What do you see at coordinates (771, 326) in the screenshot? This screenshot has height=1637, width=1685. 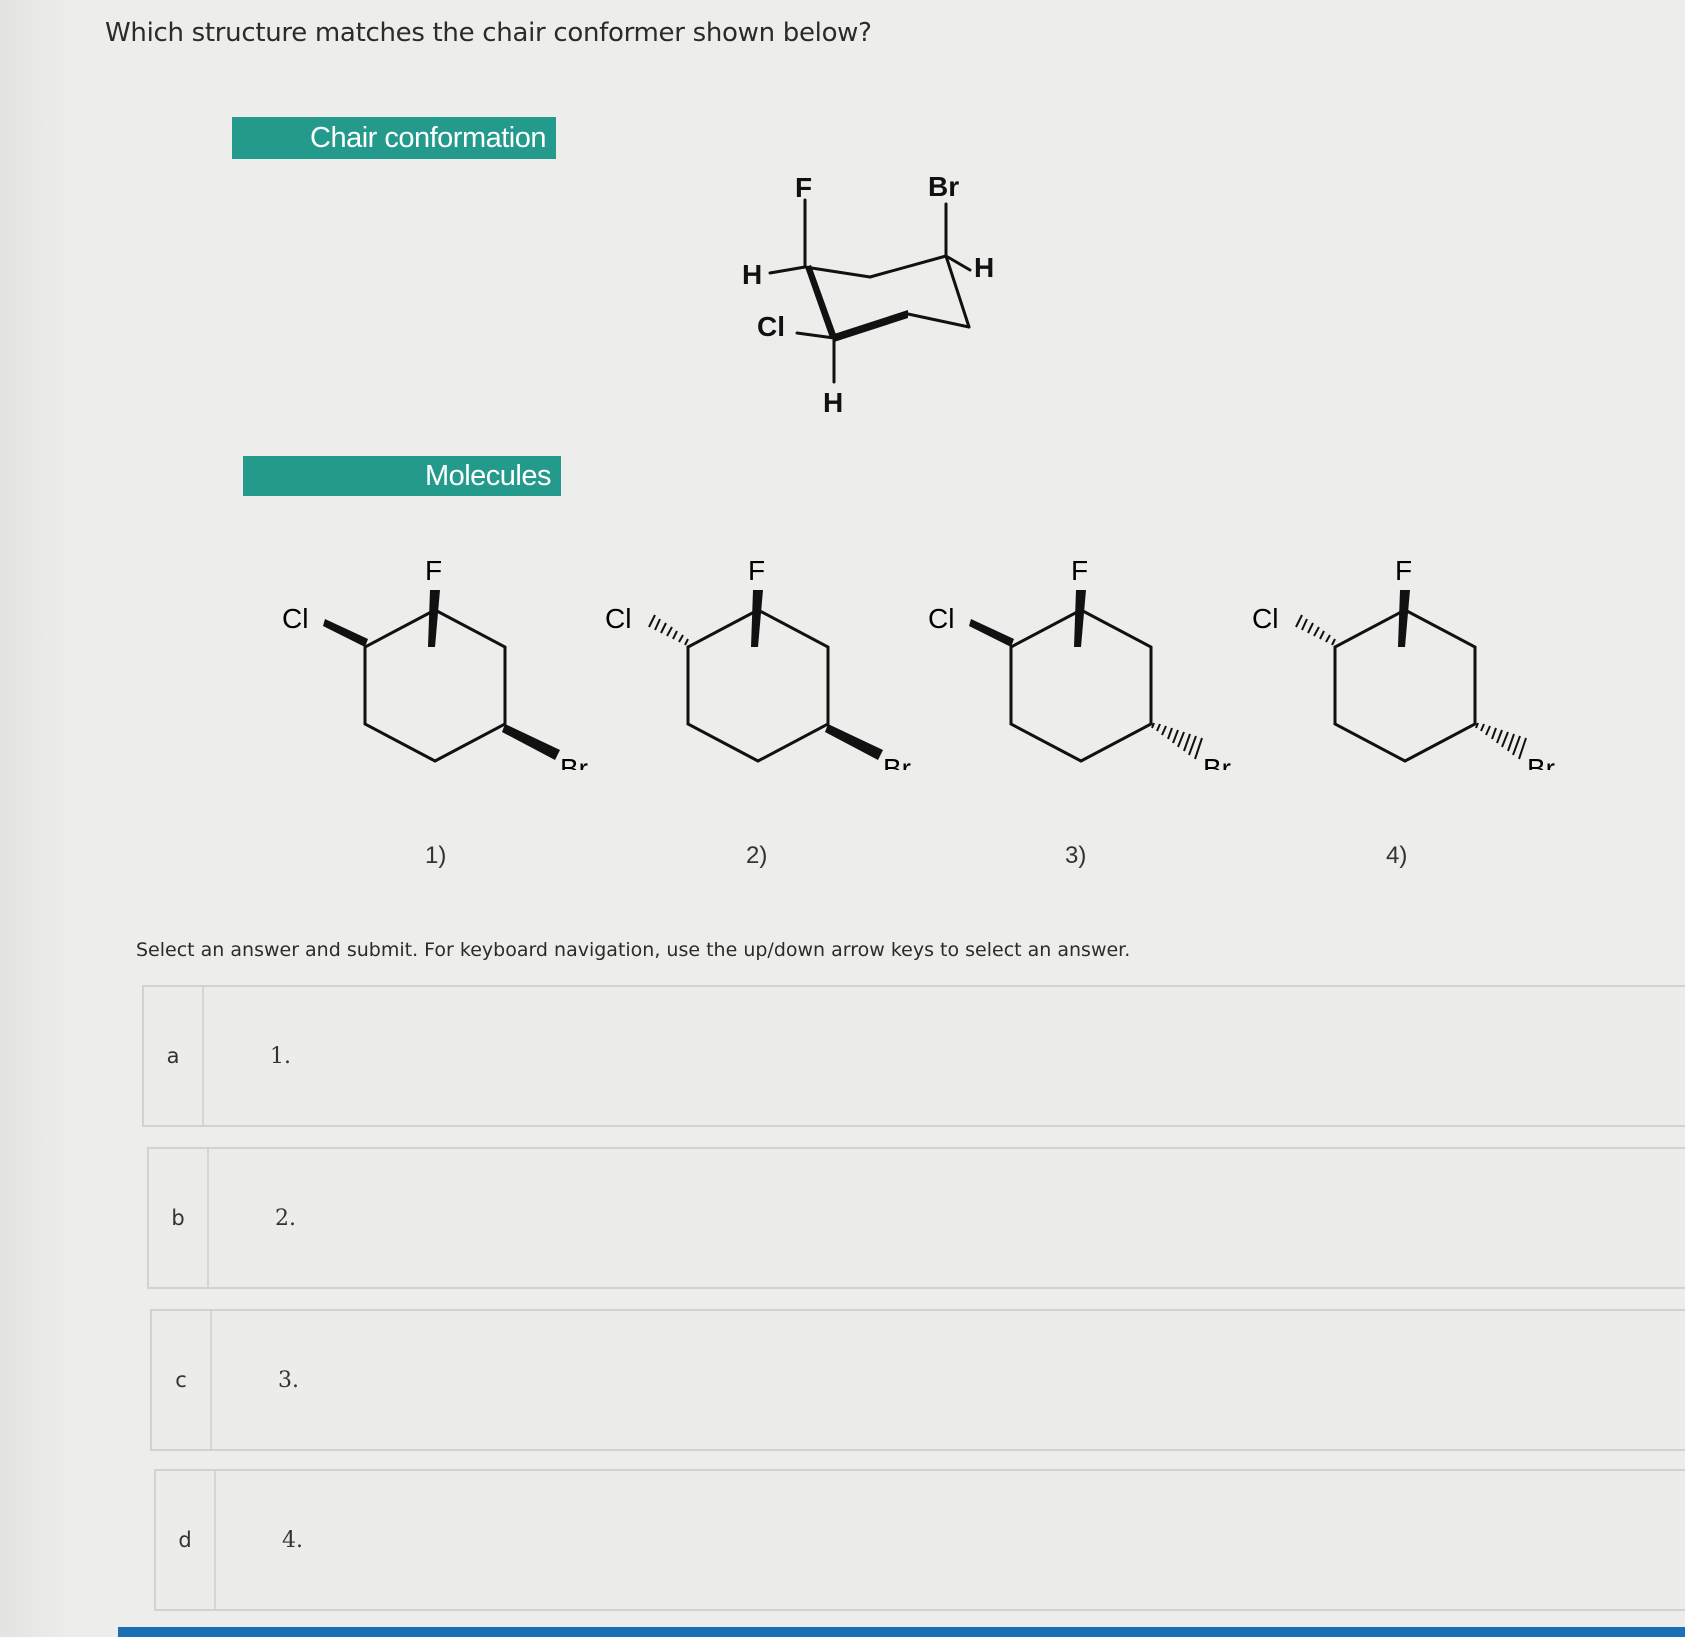 I see `chair-cl-label: Cl` at bounding box center [771, 326].